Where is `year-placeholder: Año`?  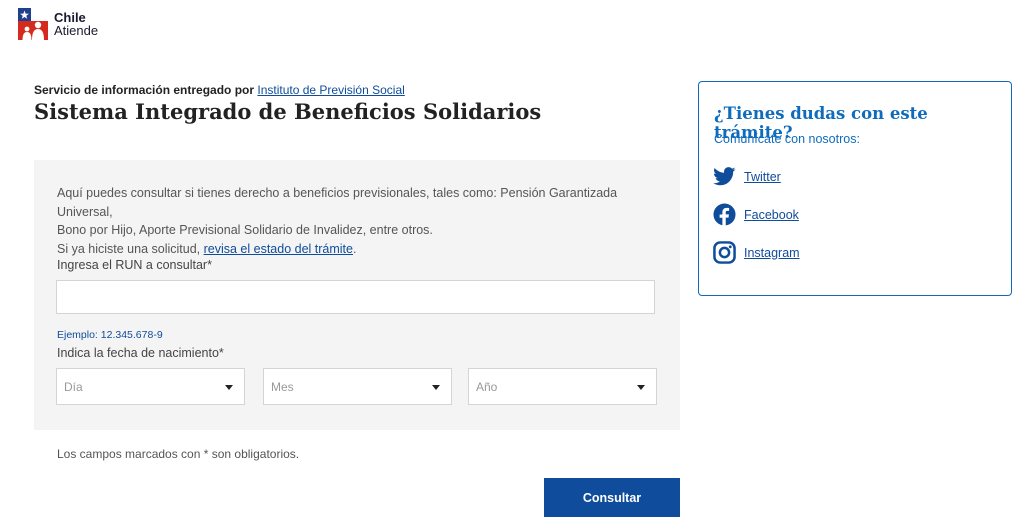 year-placeholder: Año is located at coordinates (487, 387).